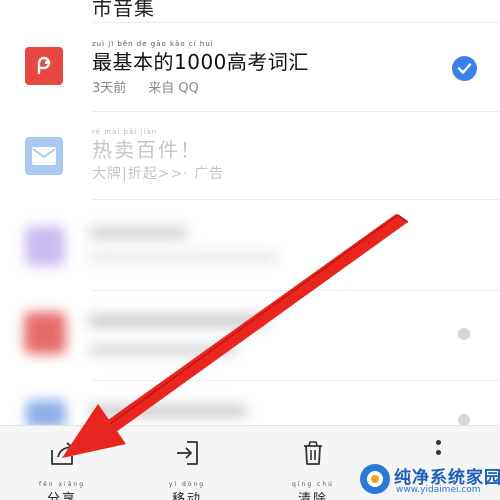 This screenshot has width=500, height=500. Describe the element at coordinates (464, 68) in the screenshot. I see `selected-check-icon` at that location.